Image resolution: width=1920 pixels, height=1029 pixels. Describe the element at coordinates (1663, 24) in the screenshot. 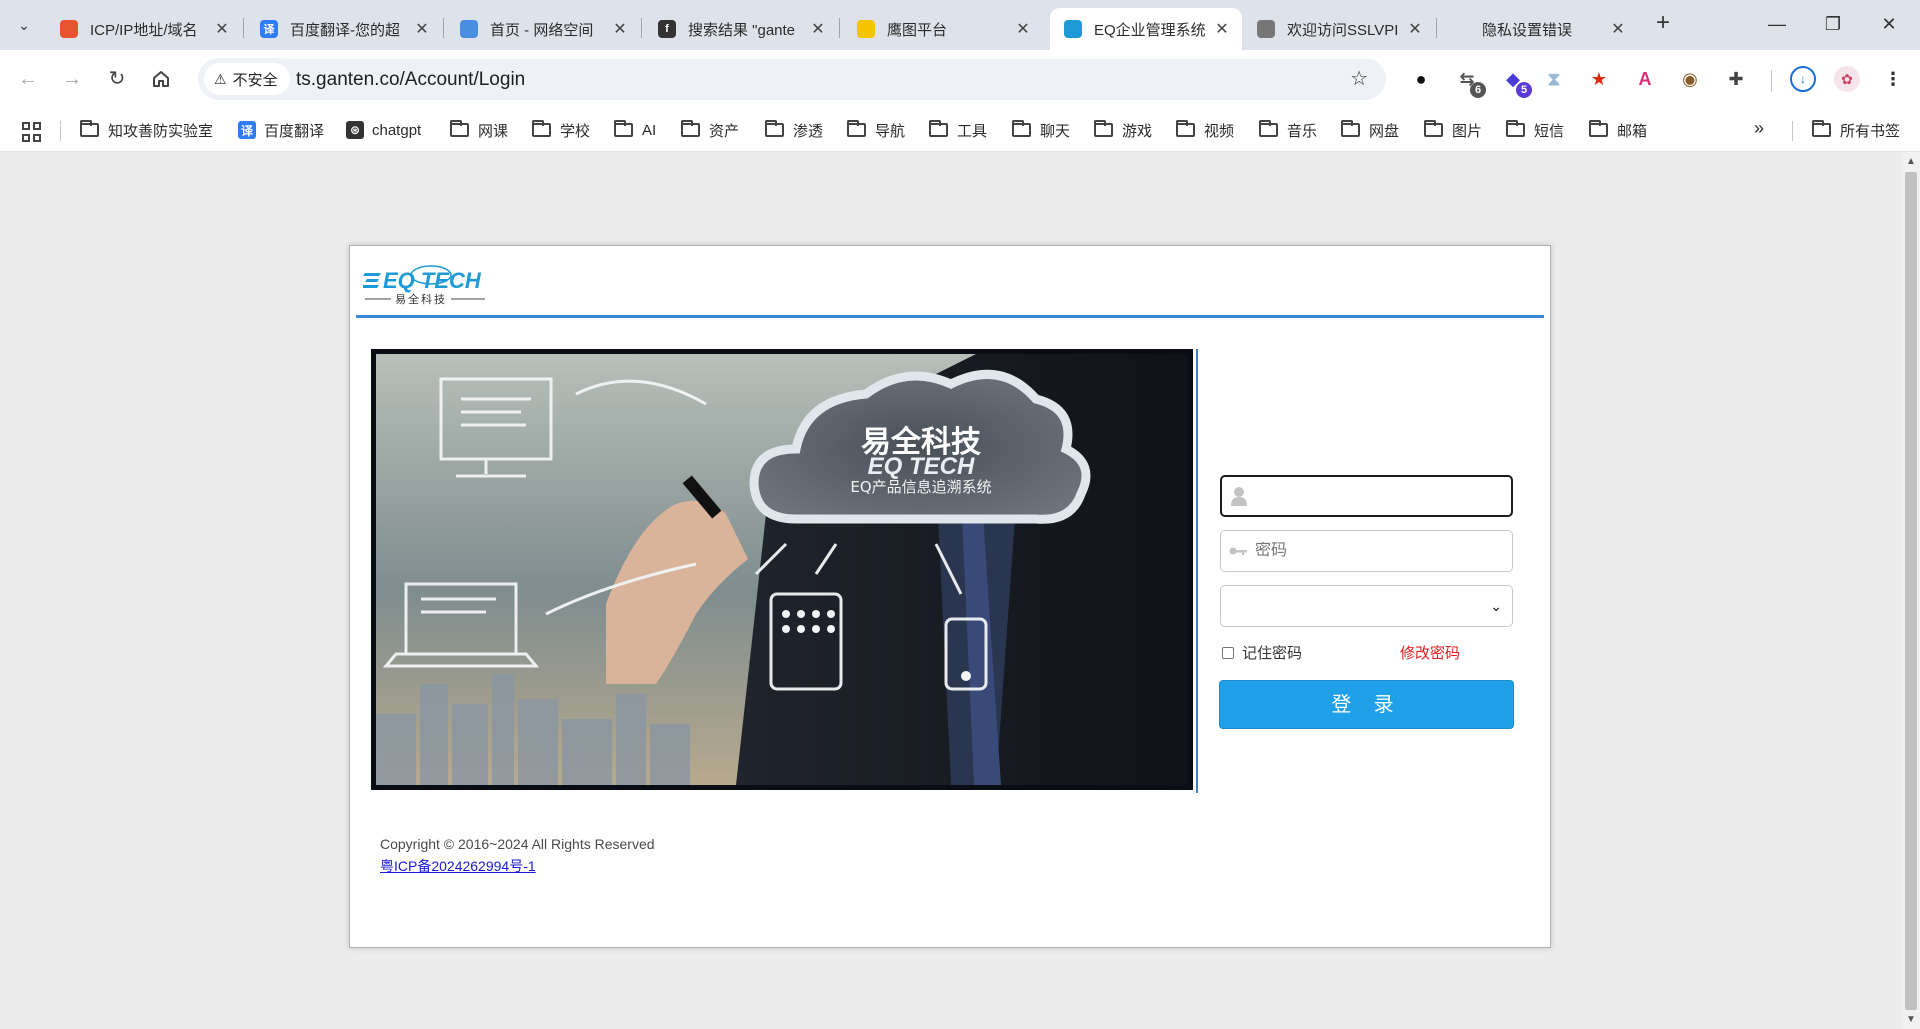

I see `new-tab-button: +` at that location.